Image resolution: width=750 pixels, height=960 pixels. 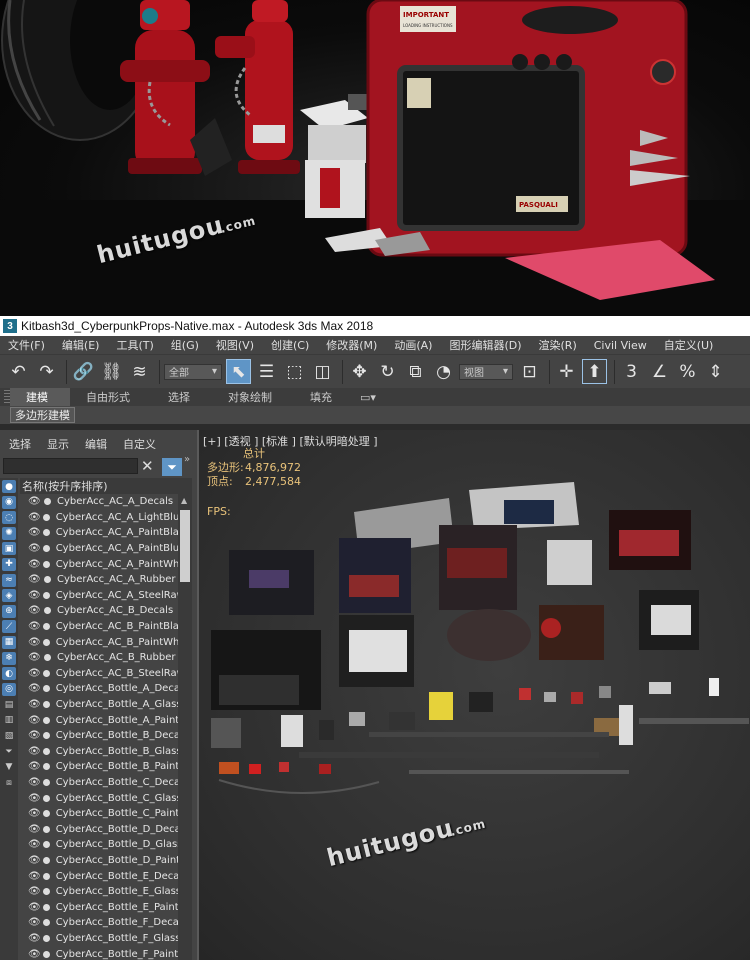 What do you see at coordinates (46, 371) in the screenshot?
I see `redo-icon: ↷` at bounding box center [46, 371].